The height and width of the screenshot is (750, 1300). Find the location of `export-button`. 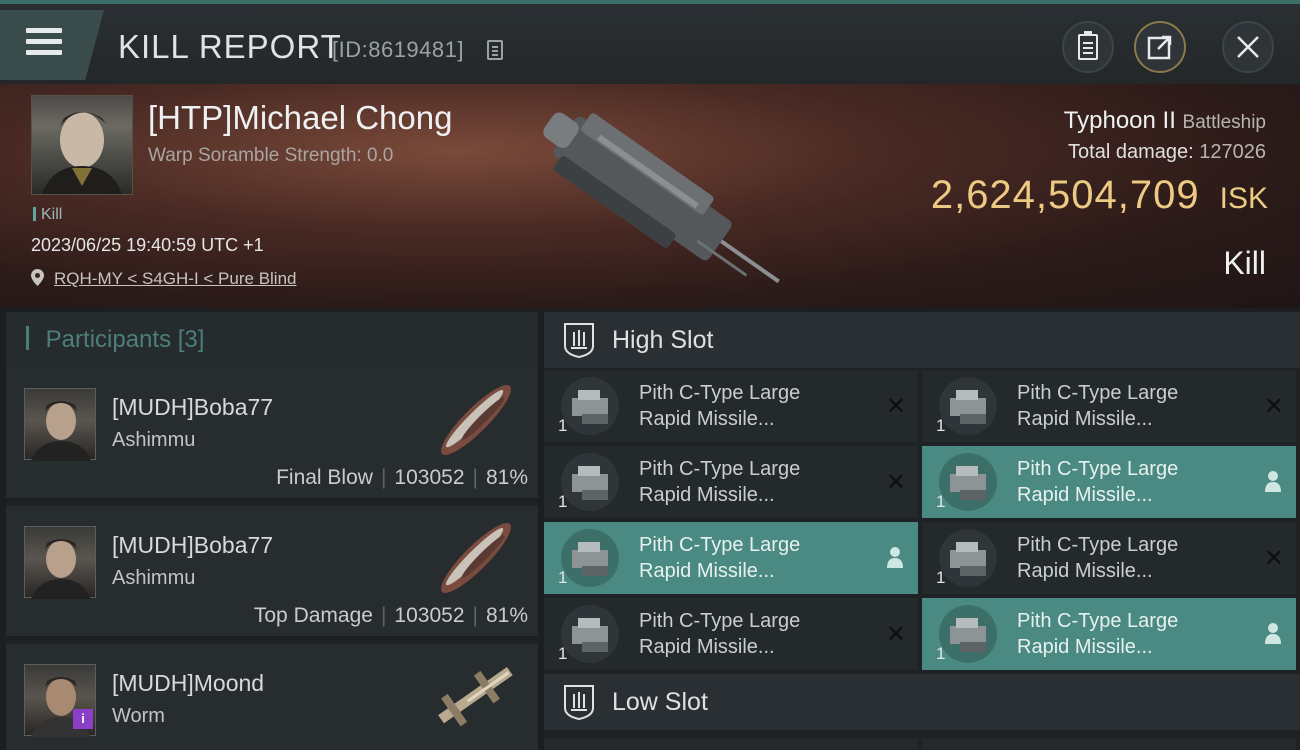

export-button is located at coordinates (1160, 47).